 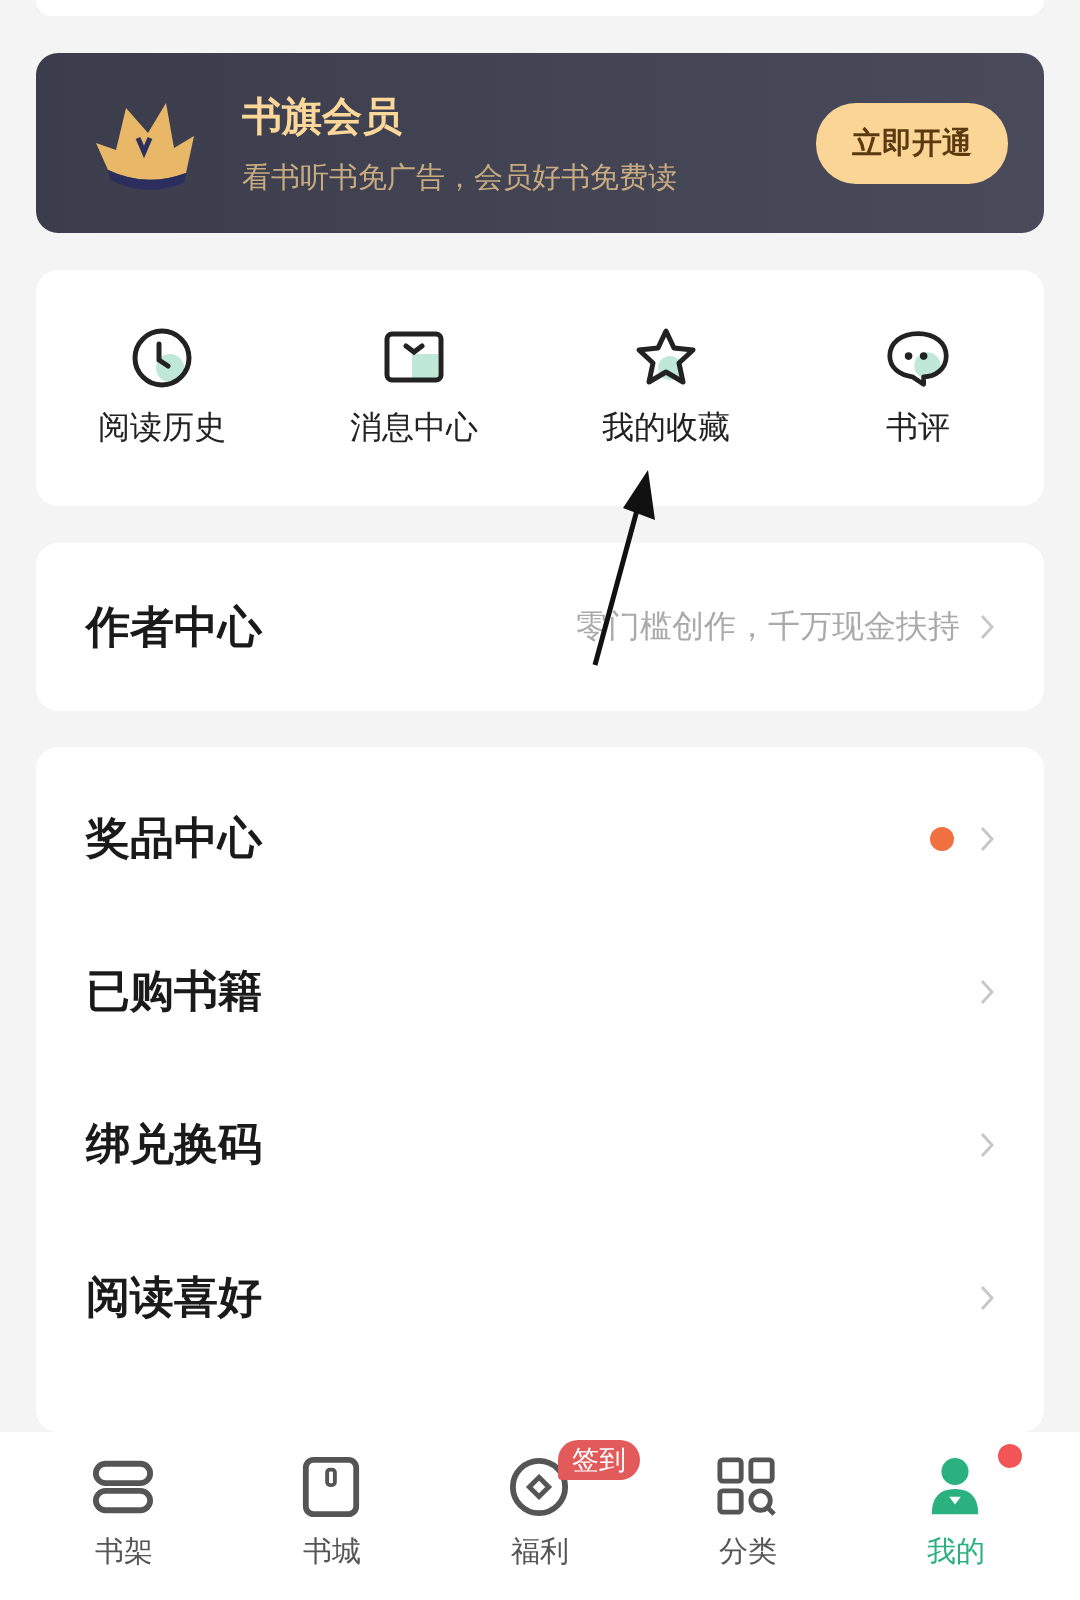 What do you see at coordinates (918, 428) in the screenshot?
I see `shortcut-label: 书评` at bounding box center [918, 428].